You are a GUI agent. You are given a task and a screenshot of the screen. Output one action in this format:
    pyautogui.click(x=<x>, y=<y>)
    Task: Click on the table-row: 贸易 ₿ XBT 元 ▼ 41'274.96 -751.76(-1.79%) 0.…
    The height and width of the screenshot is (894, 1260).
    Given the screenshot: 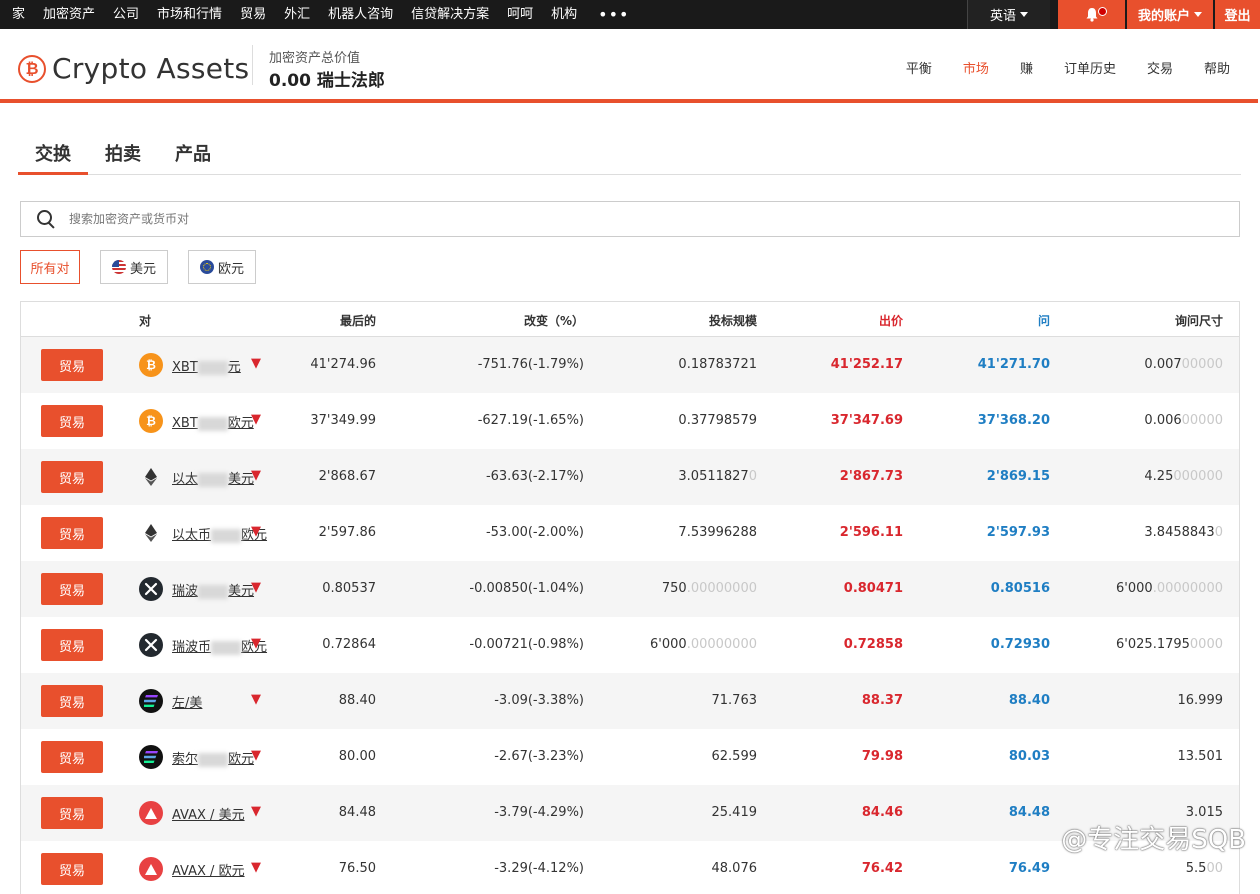 What is the action you would take?
    pyautogui.click(x=630, y=365)
    